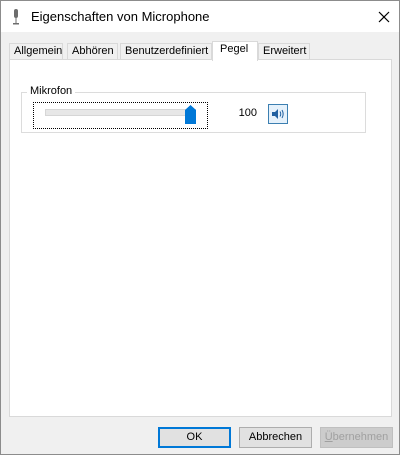 This screenshot has height=455, width=400. What do you see at coordinates (328, 437) in the screenshot?
I see `apply-accelerator: Ü` at bounding box center [328, 437].